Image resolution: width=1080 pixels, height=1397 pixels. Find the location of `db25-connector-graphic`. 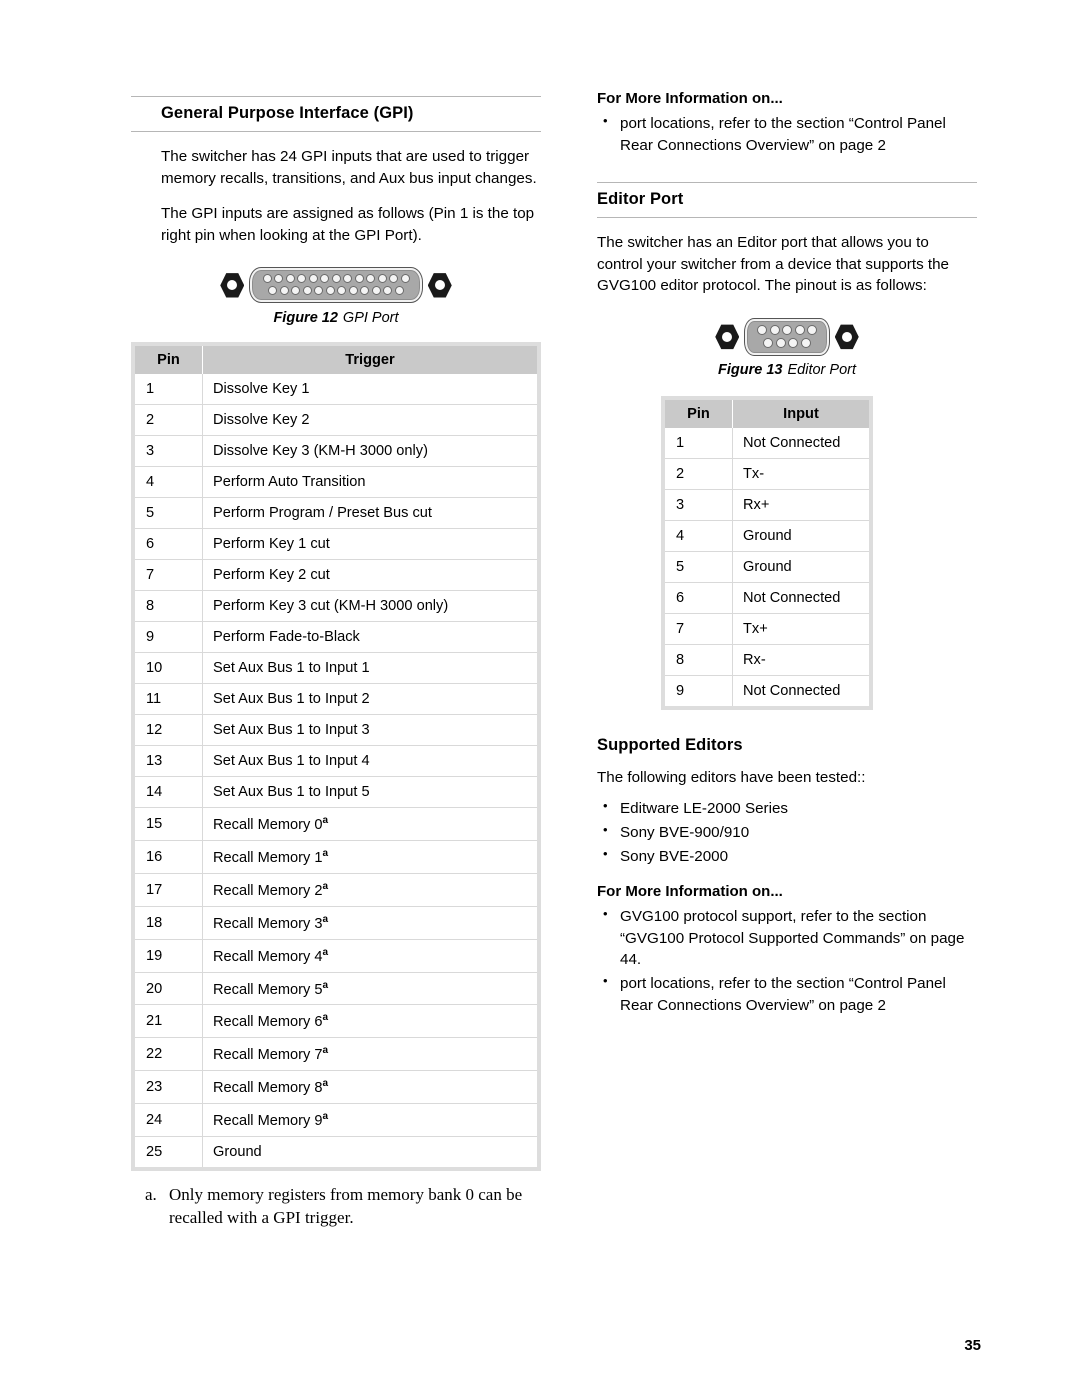

db25-connector-graphic is located at coordinates (336, 285).